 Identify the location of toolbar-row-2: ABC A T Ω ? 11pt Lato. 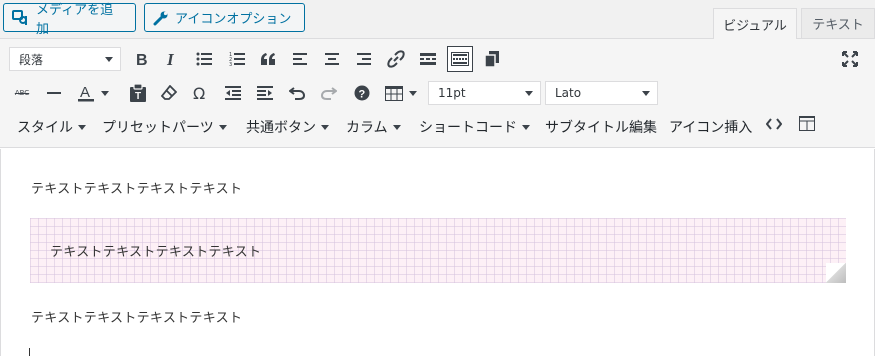
(437, 93).